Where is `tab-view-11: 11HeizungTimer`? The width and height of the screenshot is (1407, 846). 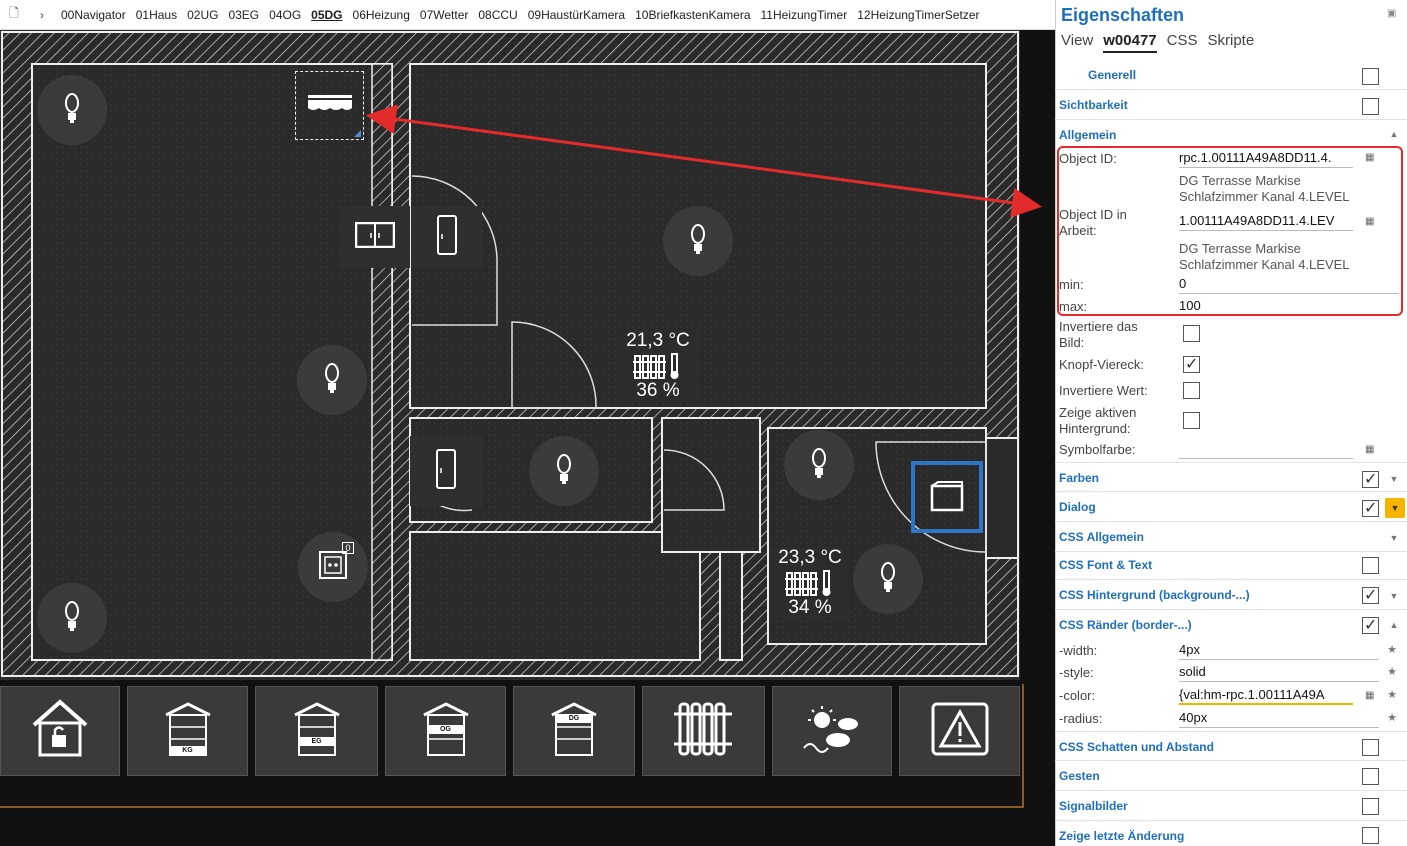 tab-view-11: 11HeizungTimer is located at coordinates (804, 14).